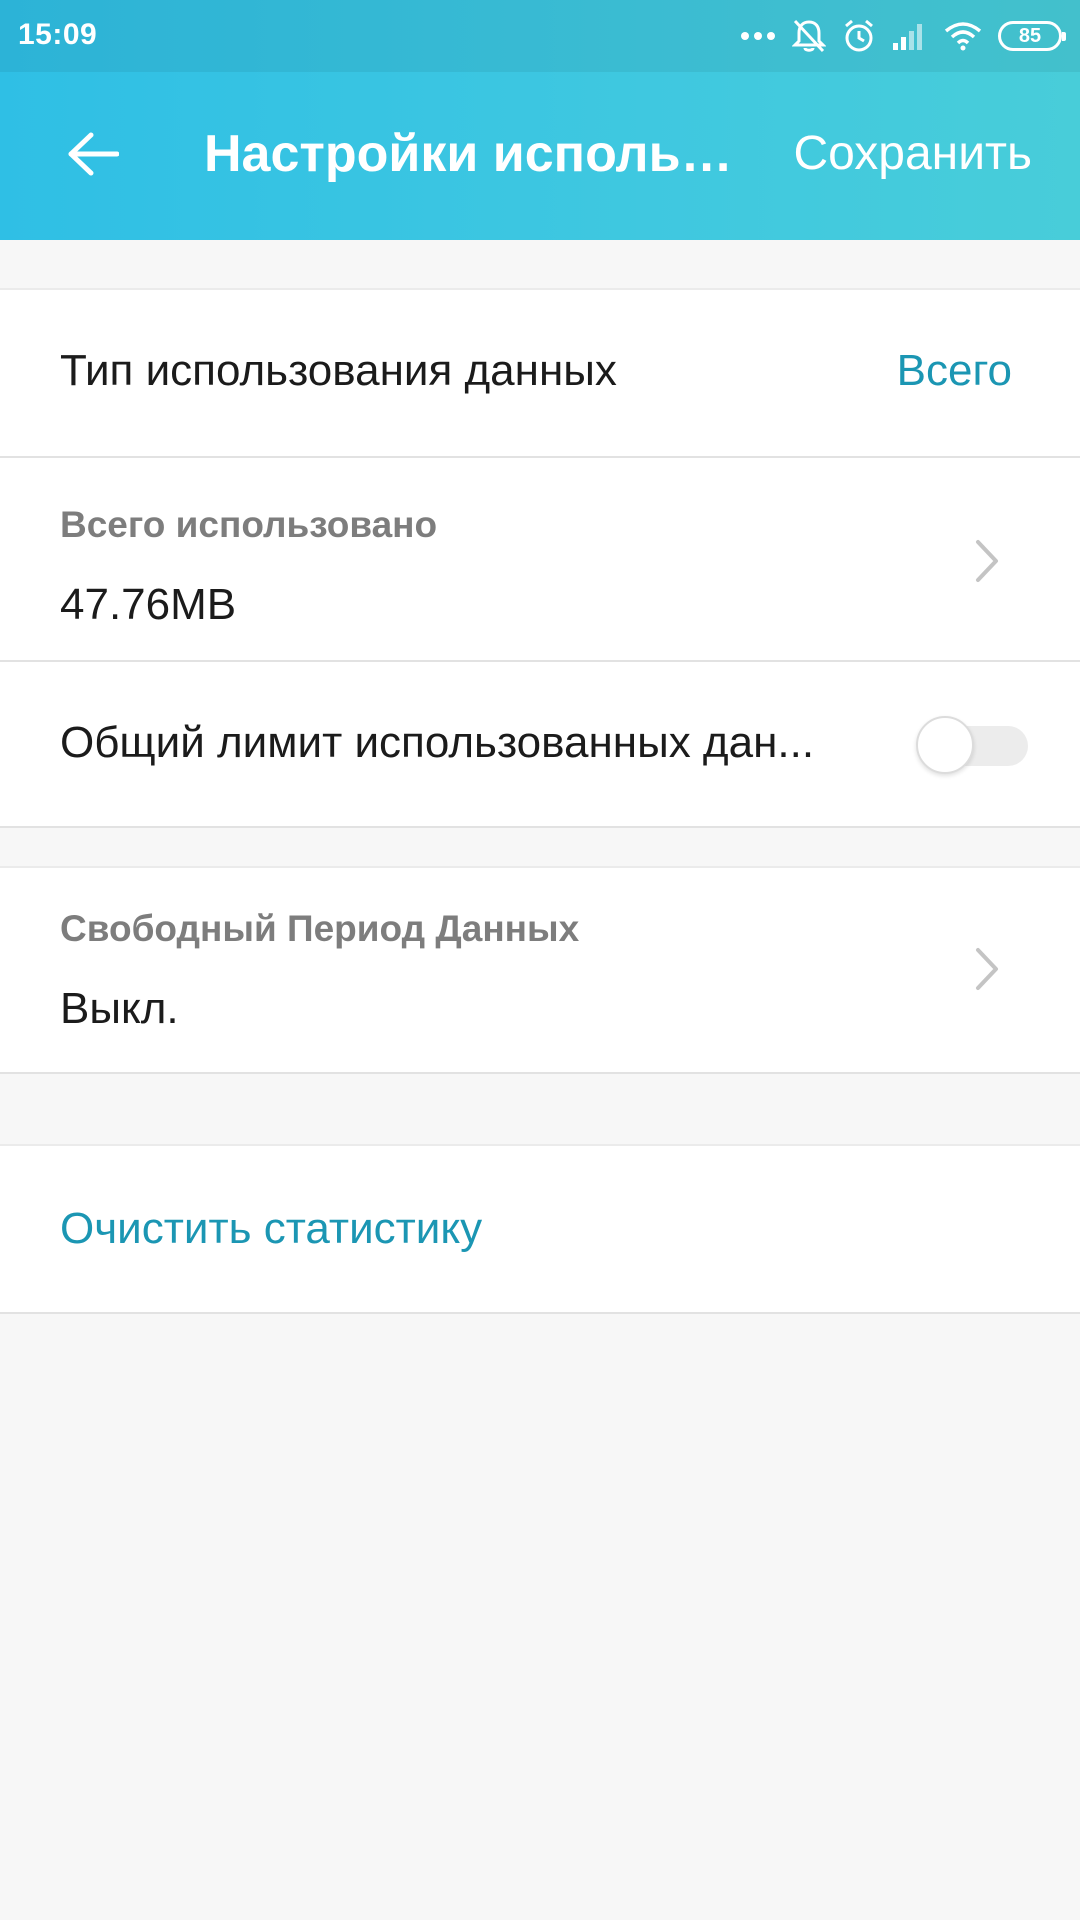 The width and height of the screenshot is (1080, 1920). I want to click on free-period-row: Свободный Период Данных Выкл., so click(540, 970).